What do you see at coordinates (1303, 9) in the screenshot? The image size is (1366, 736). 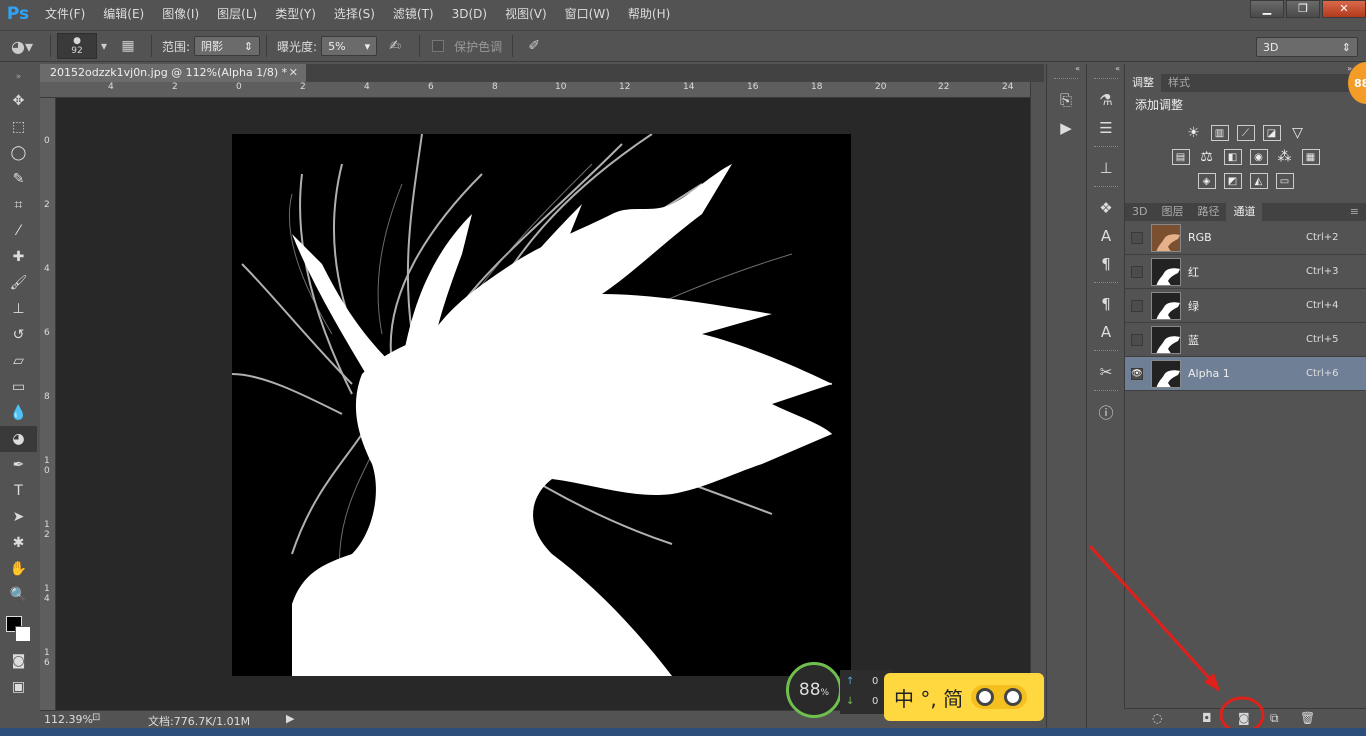 I see `restore-button: ❐` at bounding box center [1303, 9].